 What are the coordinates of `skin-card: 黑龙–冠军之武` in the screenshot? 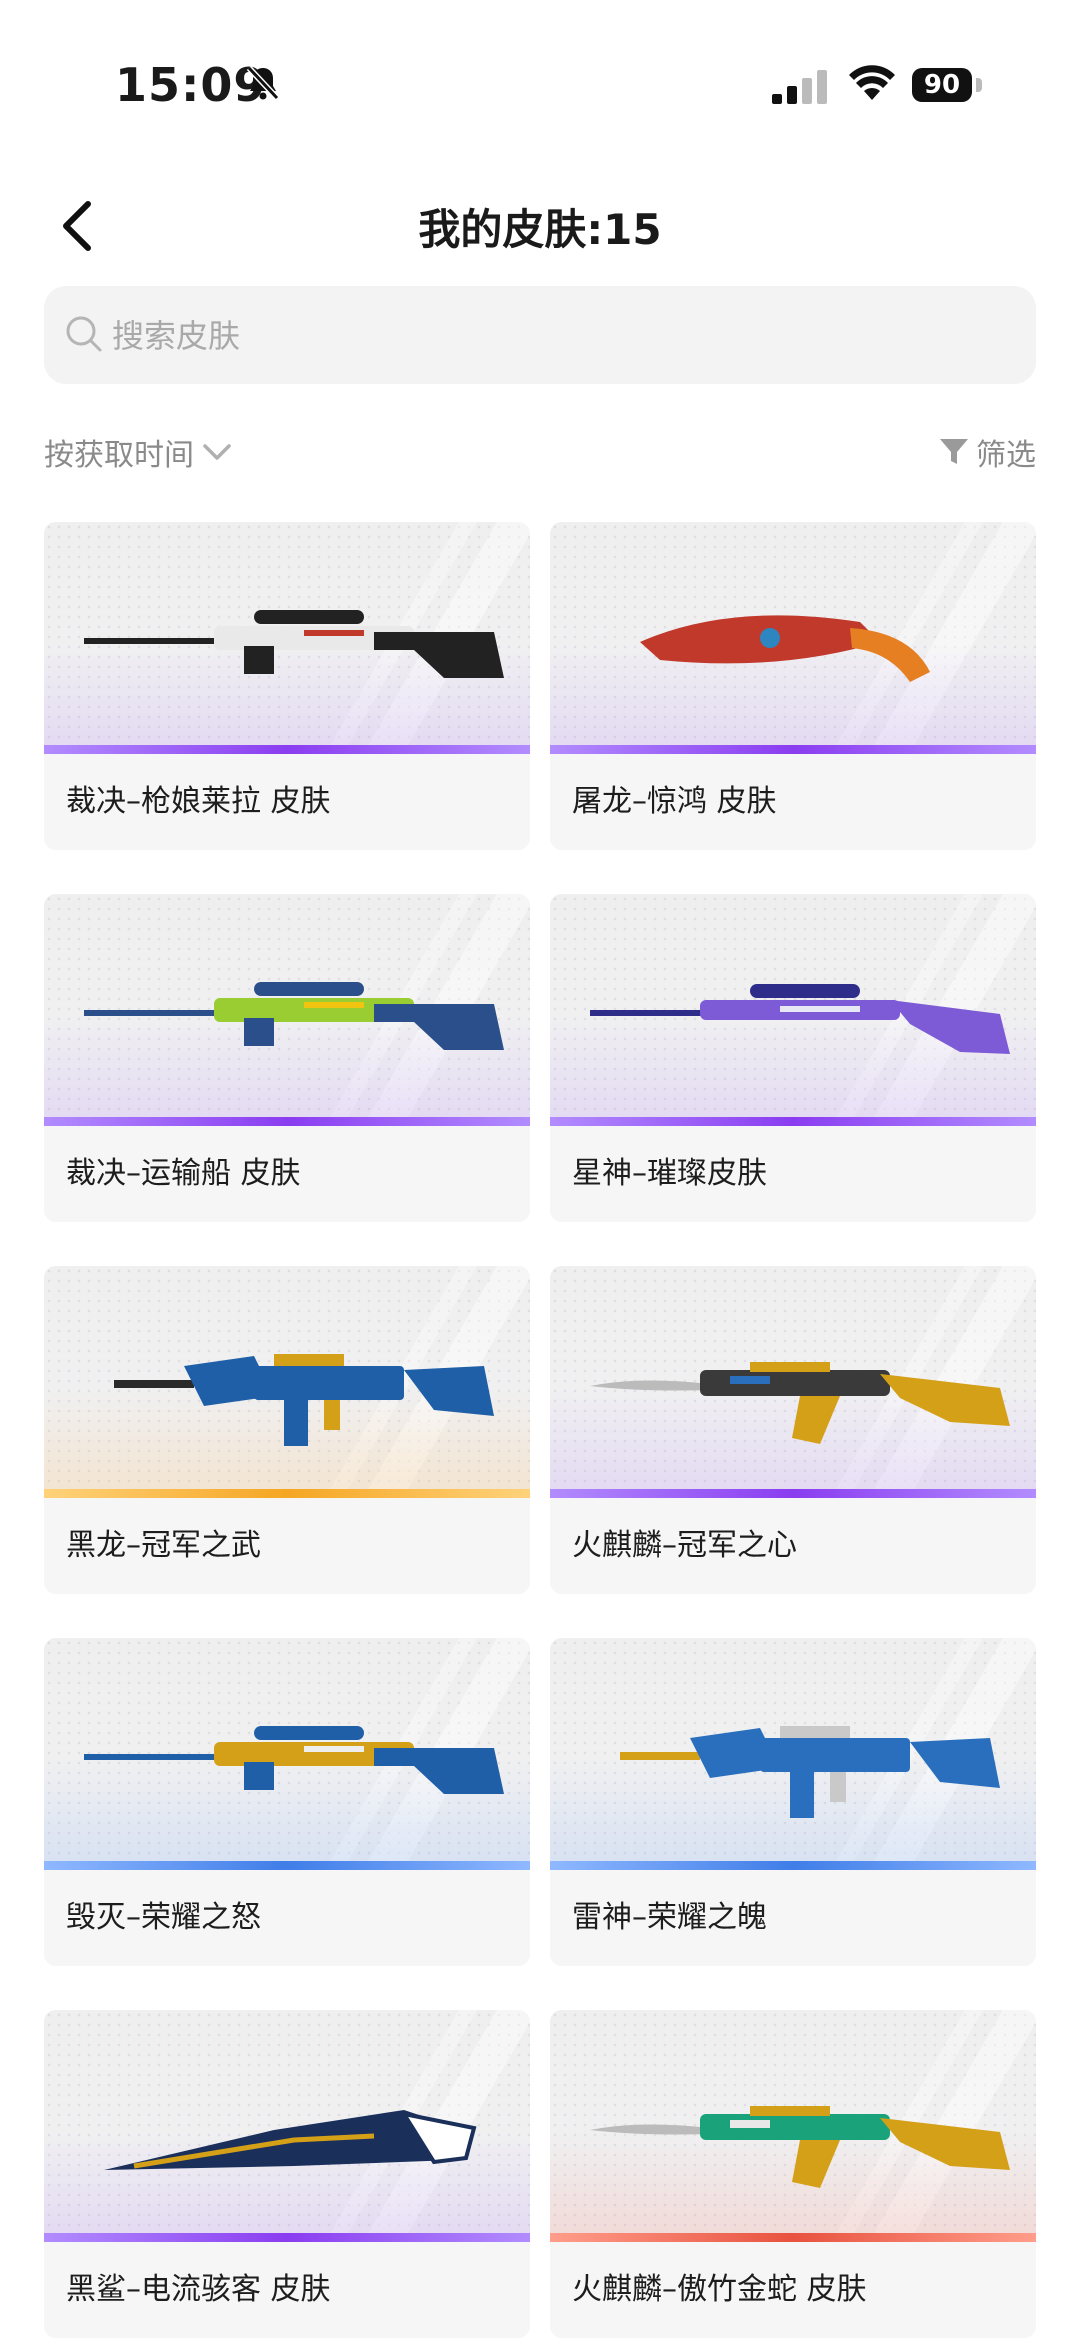 It's located at (287, 1430).